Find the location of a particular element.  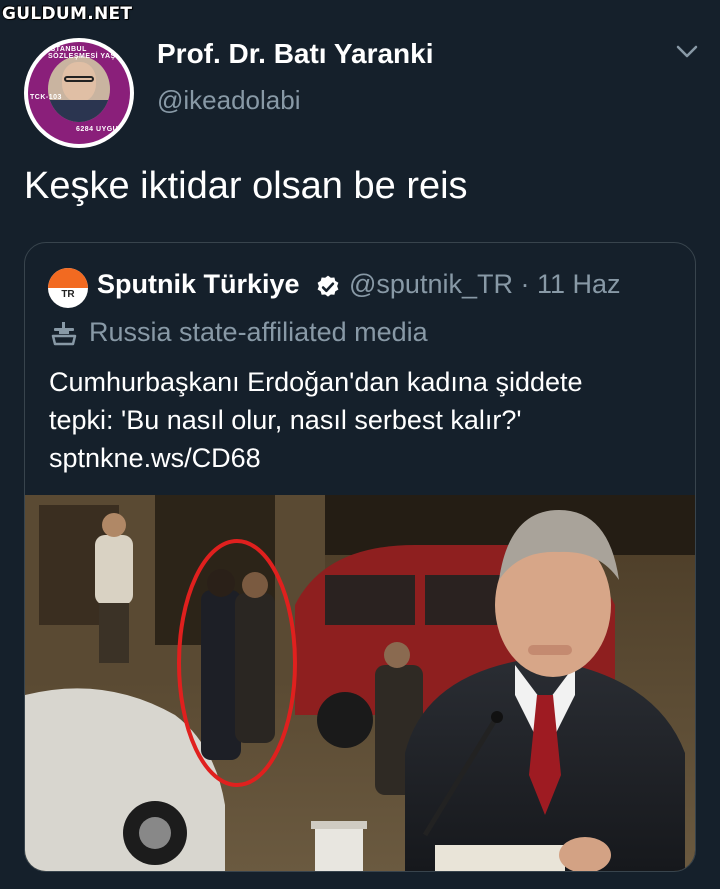

user-handle: @ikeadolabi is located at coordinates (228, 100).